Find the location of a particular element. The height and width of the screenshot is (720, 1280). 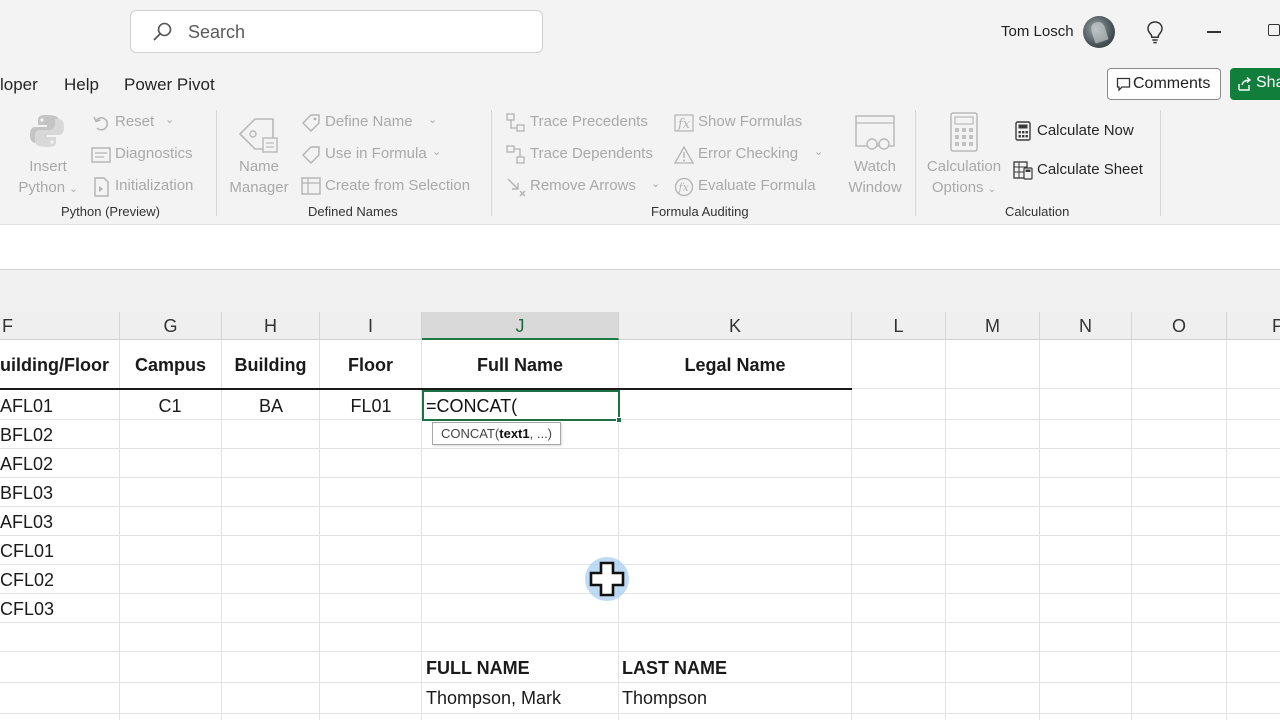

cell-f-row1: AFL01 is located at coordinates (26, 406).